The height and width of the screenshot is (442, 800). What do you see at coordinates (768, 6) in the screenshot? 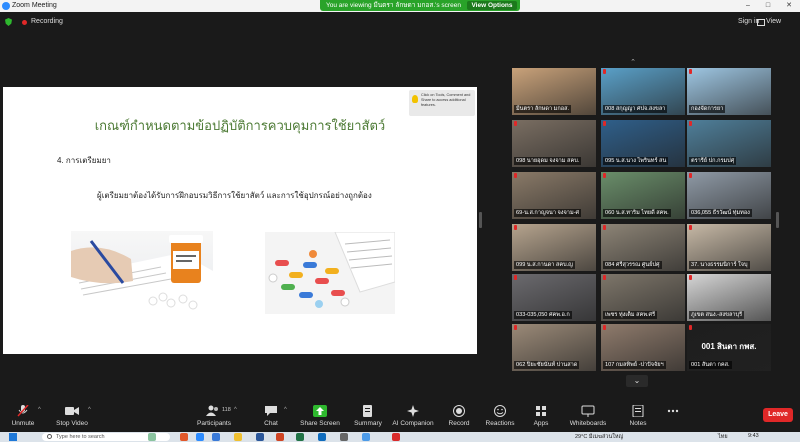
I see `maximize-icon: □` at bounding box center [768, 6].